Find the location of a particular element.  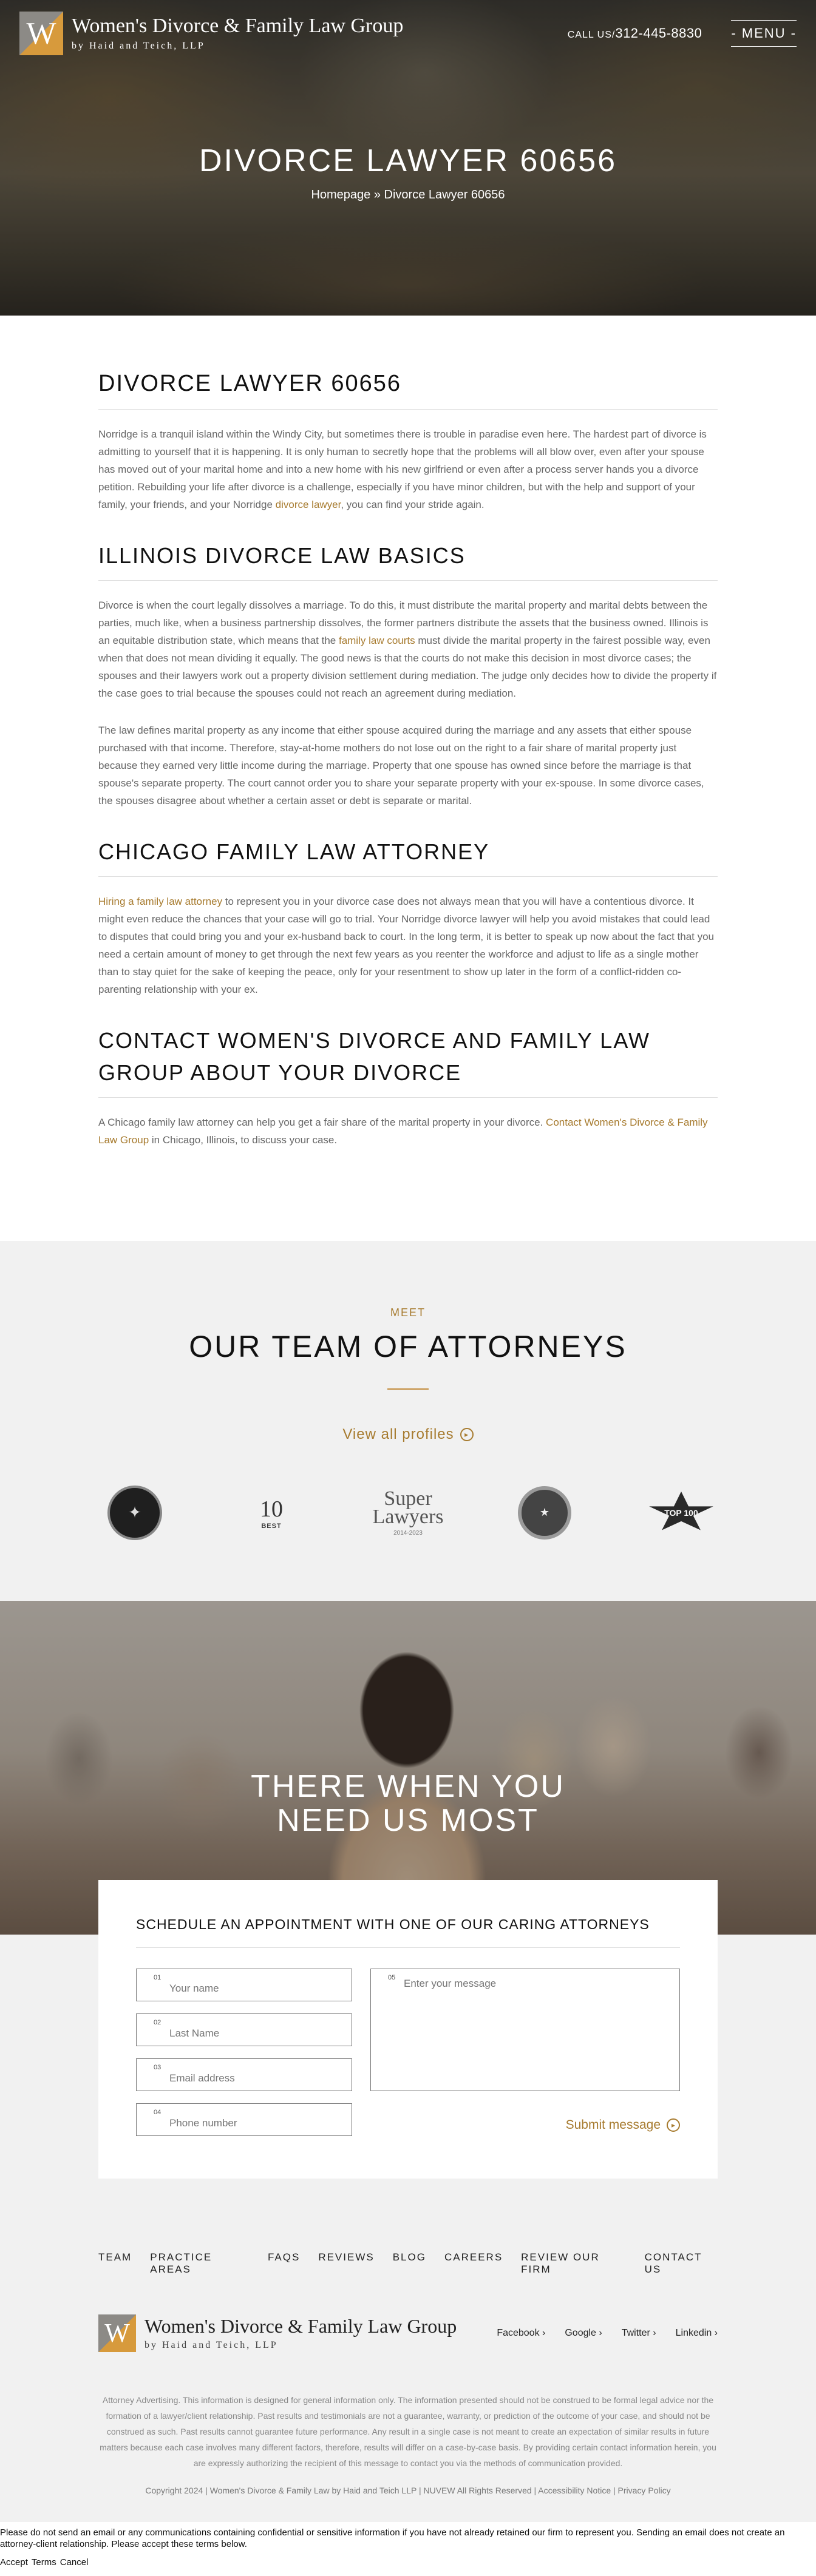

breadcrumb-home-link: Homepage is located at coordinates (340, 194).